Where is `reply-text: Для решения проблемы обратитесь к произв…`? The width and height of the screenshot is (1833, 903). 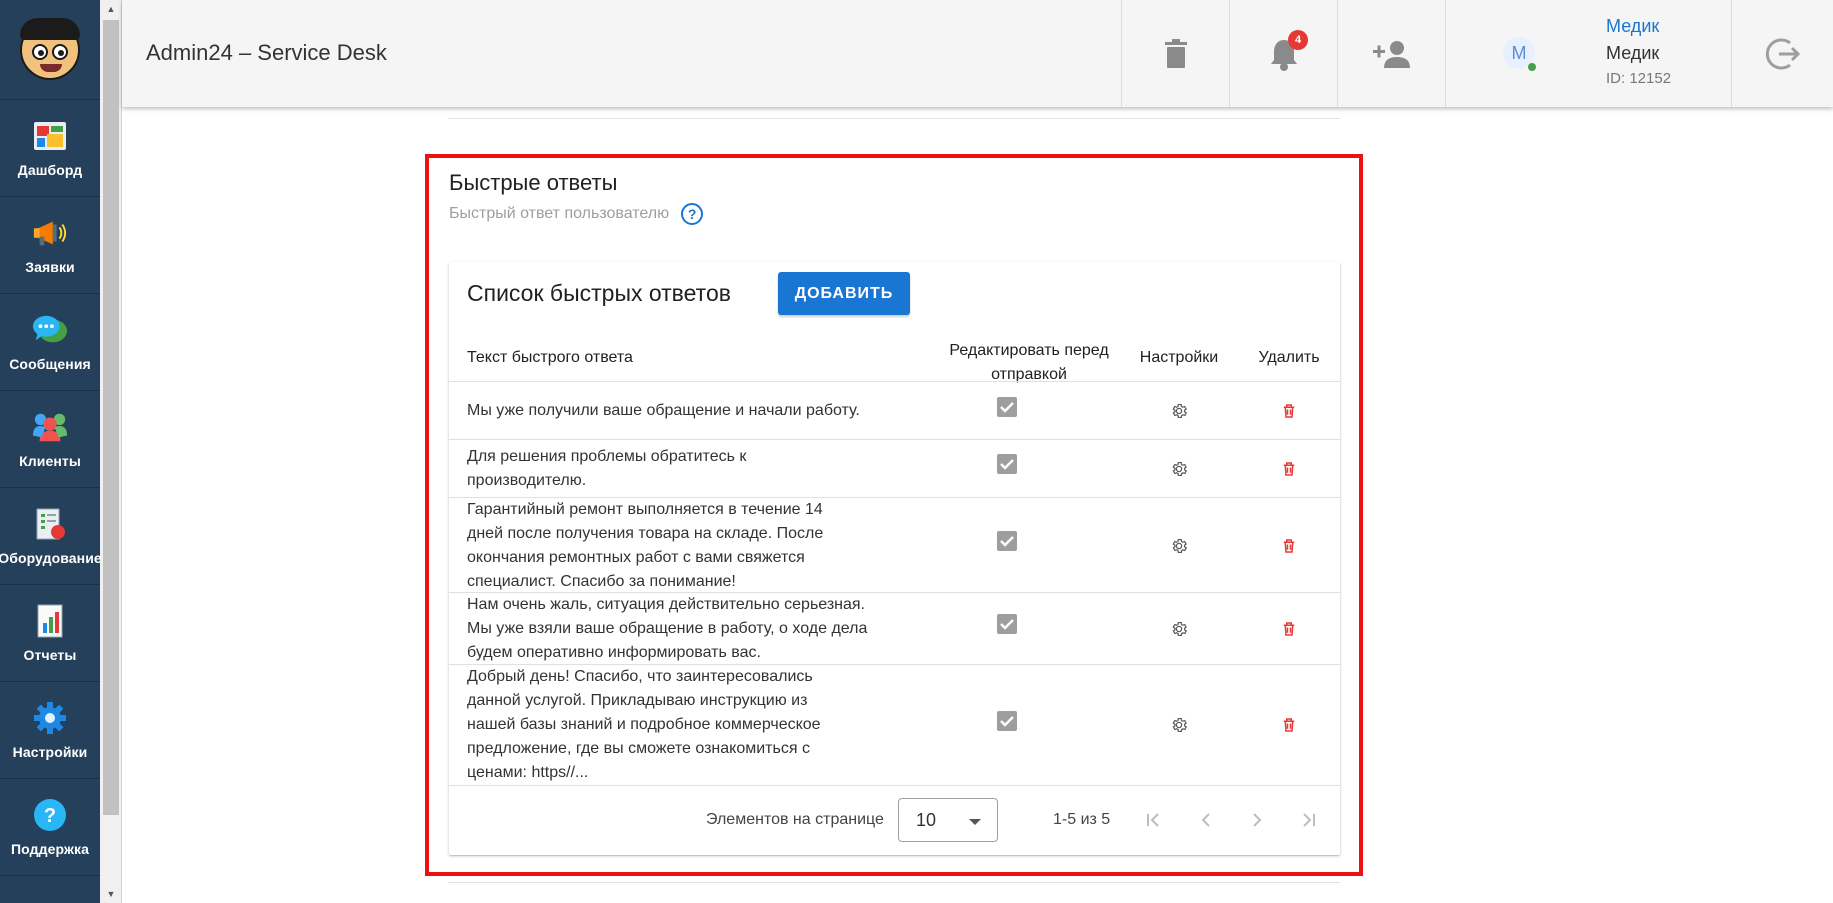
reply-text: Для решения проблемы обратитесь к произв… is located at coordinates (607, 468).